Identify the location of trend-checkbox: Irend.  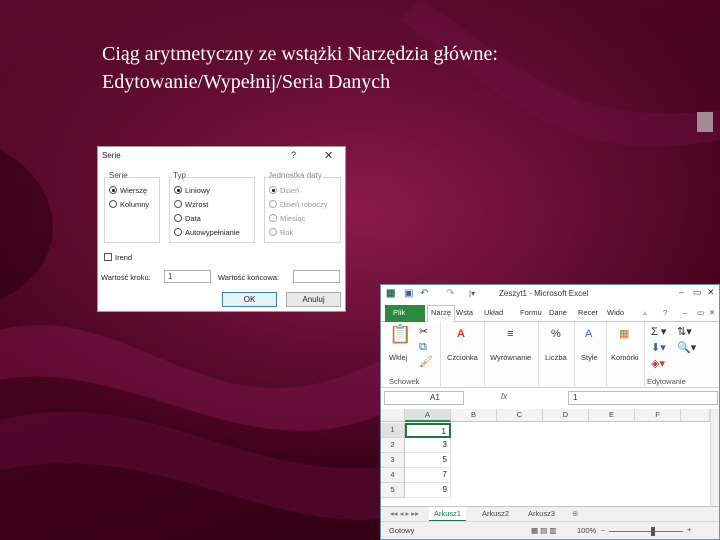
(118, 258).